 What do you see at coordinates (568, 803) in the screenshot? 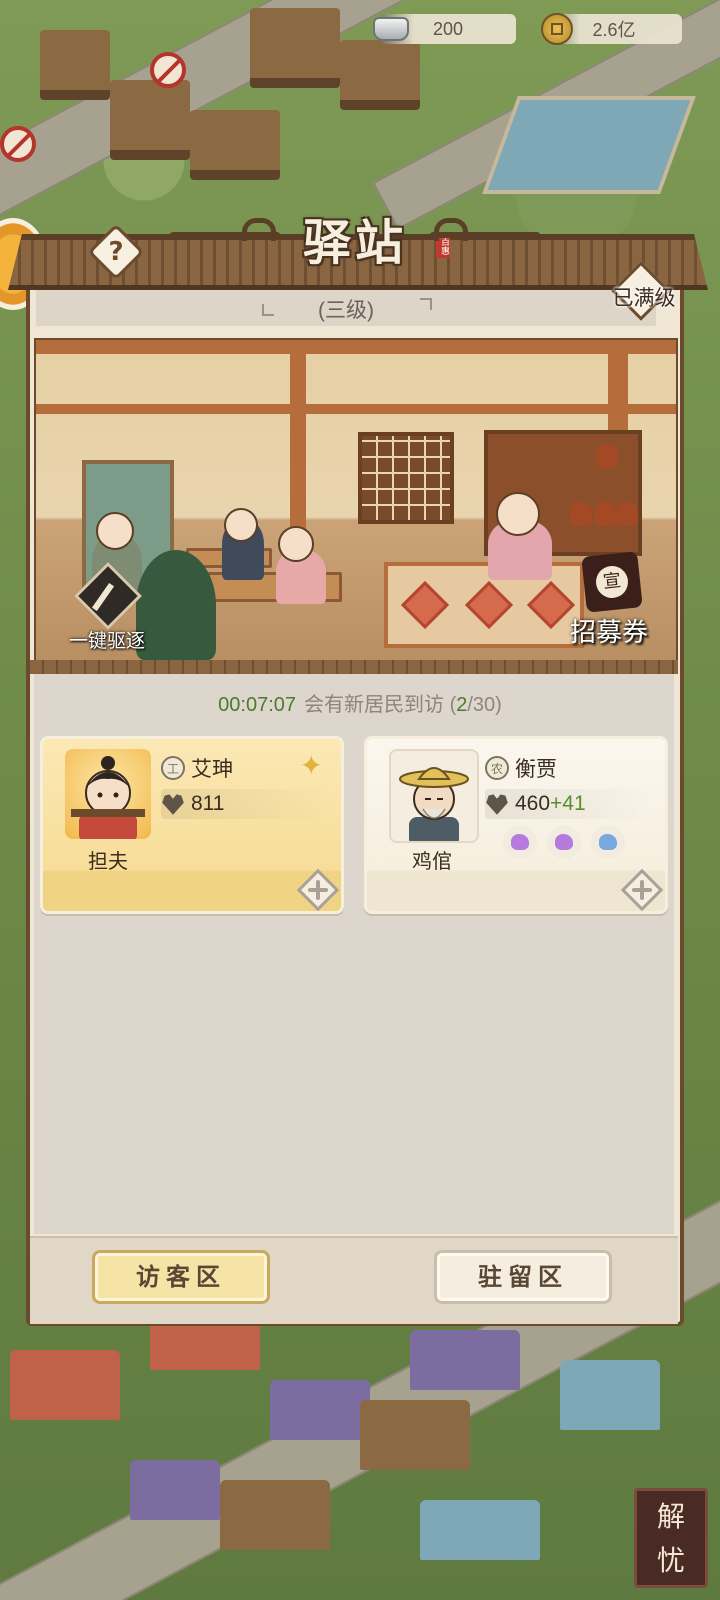
I see `visitor-value-bonus: +41` at bounding box center [568, 803].